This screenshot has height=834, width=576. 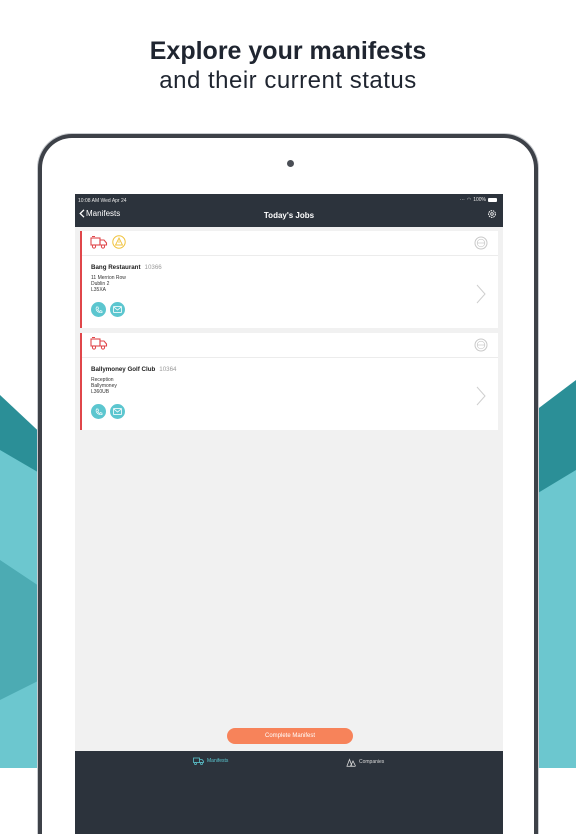 I want to click on battery-percent: 100%, so click(x=479, y=200).